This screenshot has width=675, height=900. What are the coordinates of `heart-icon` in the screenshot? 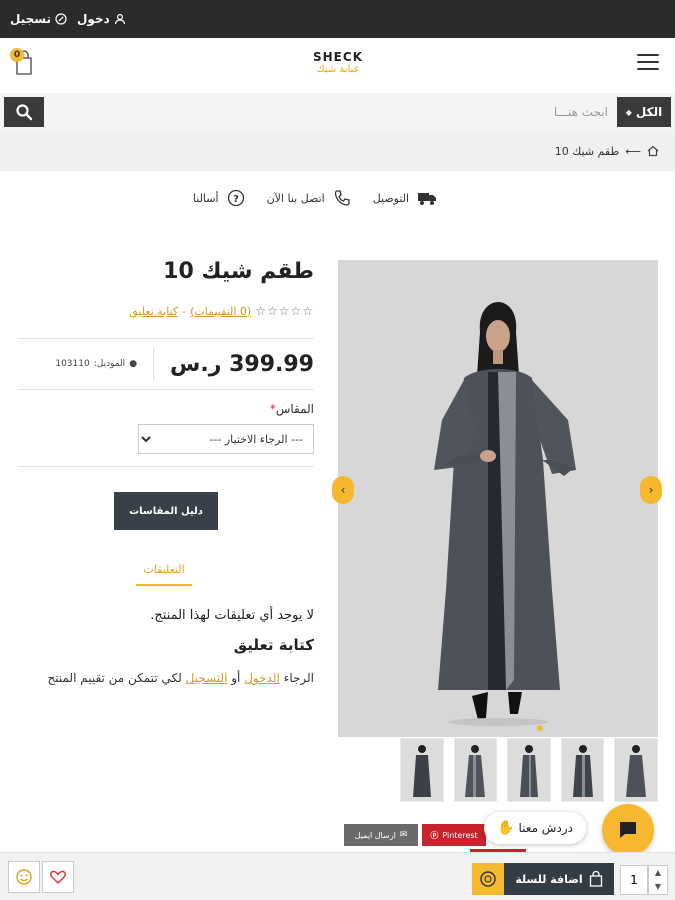 It's located at (58, 877).